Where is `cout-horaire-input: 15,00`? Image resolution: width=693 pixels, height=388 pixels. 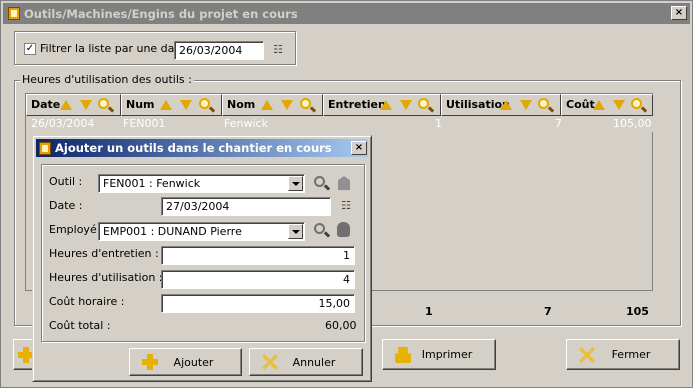 cout-horaire-input: 15,00 is located at coordinates (258, 303).